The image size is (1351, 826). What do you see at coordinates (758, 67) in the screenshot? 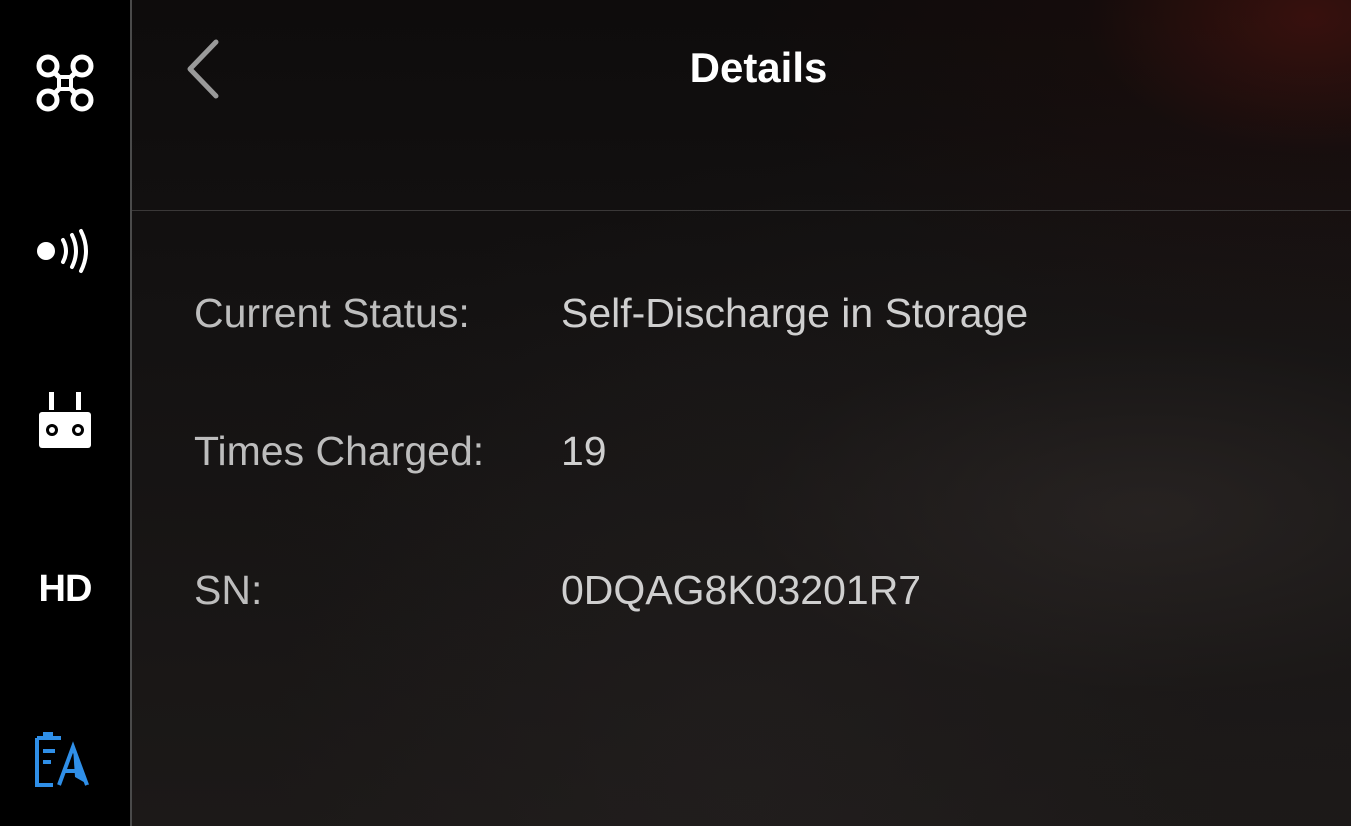
I see `page-title: Details` at bounding box center [758, 67].